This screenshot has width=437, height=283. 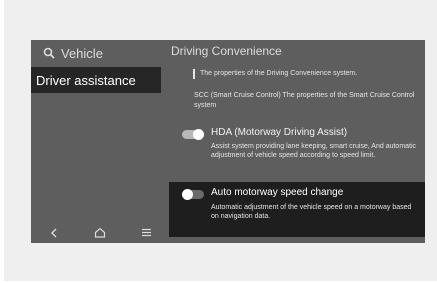 I want to click on back-icon, so click(x=54, y=233).